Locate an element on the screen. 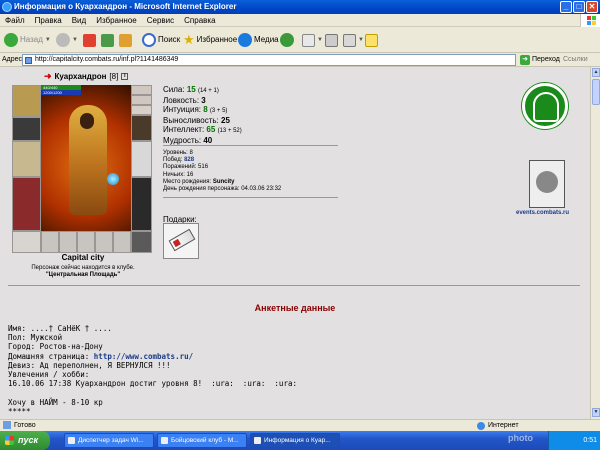  menu-tools: Сервис is located at coordinates (160, 20).